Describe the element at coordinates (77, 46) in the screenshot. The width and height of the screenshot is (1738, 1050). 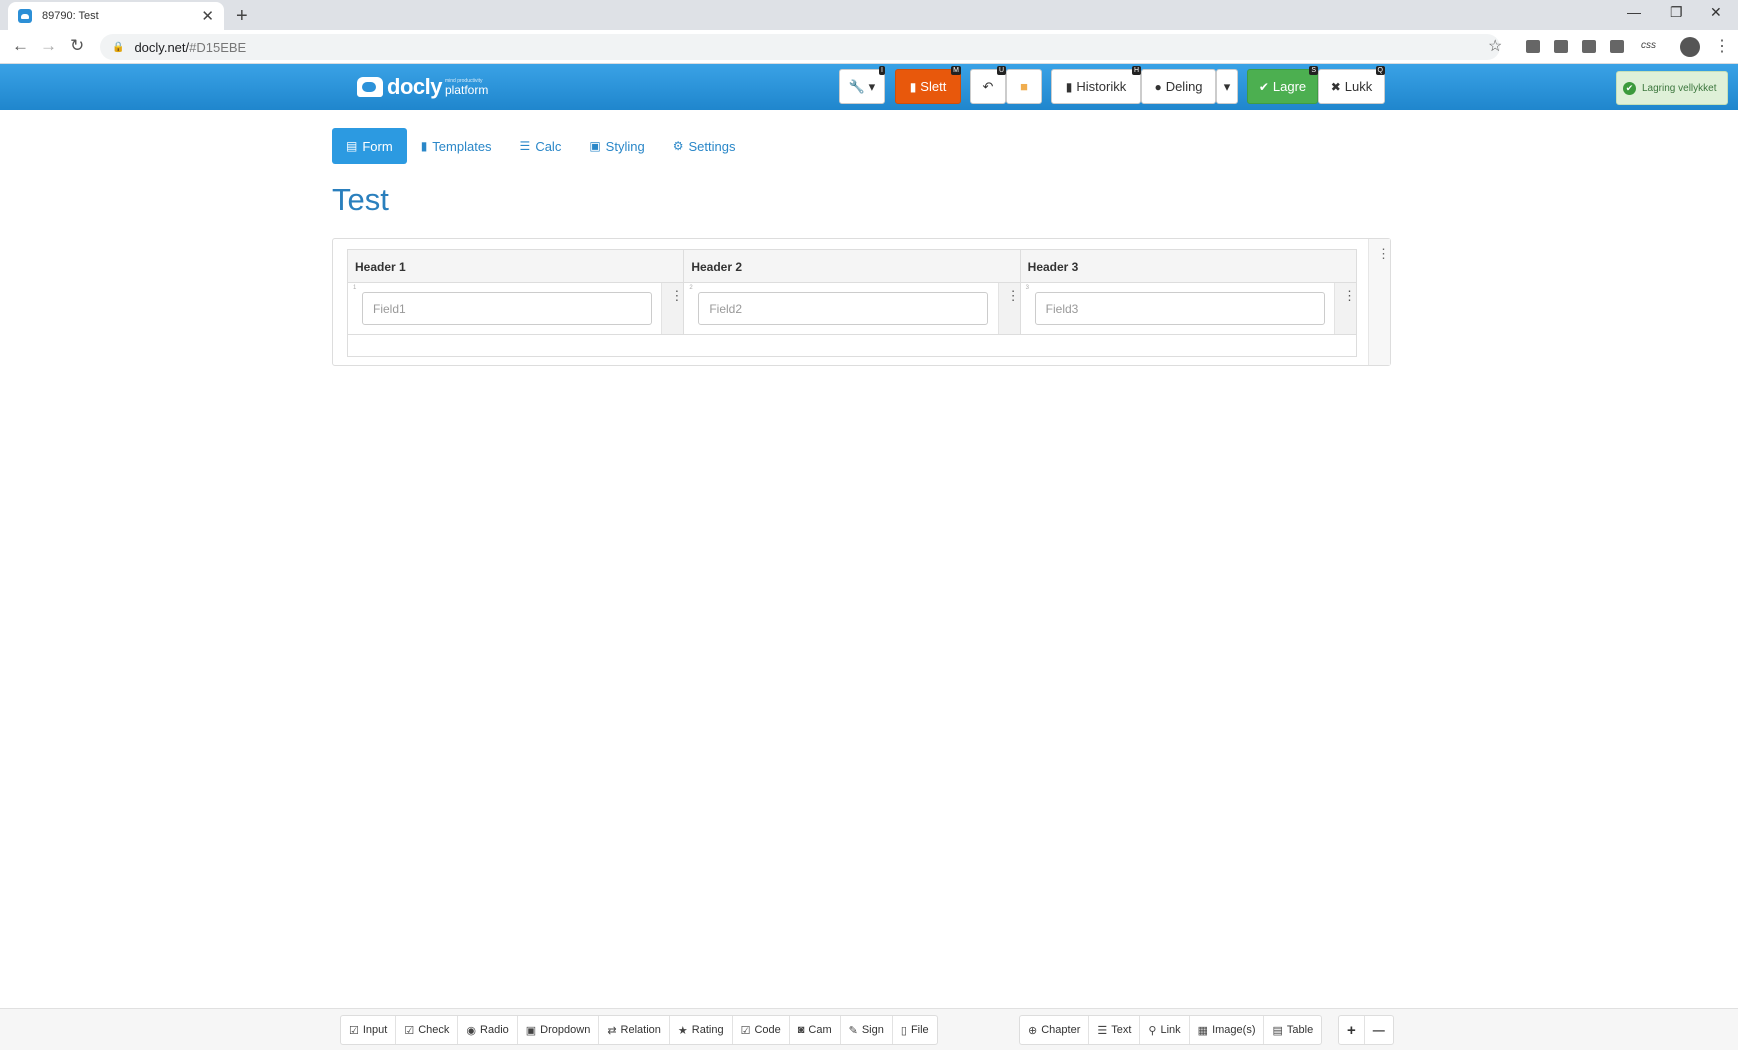
I see `reload-icon: ↻` at that location.